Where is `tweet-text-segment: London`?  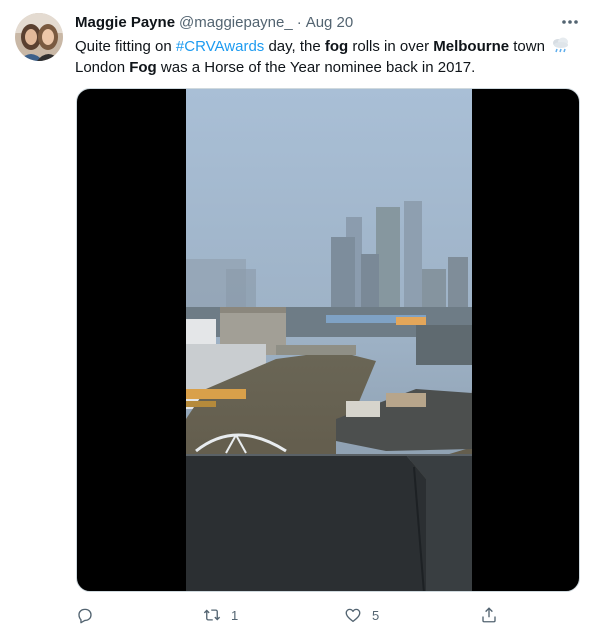 tweet-text-segment: London is located at coordinates (102, 67).